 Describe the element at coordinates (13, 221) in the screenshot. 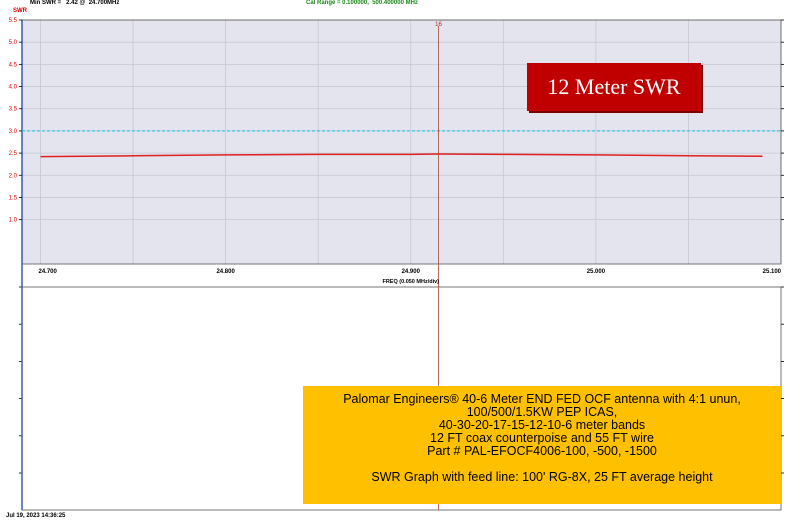

I see `y-tick-label: 1.0` at that location.